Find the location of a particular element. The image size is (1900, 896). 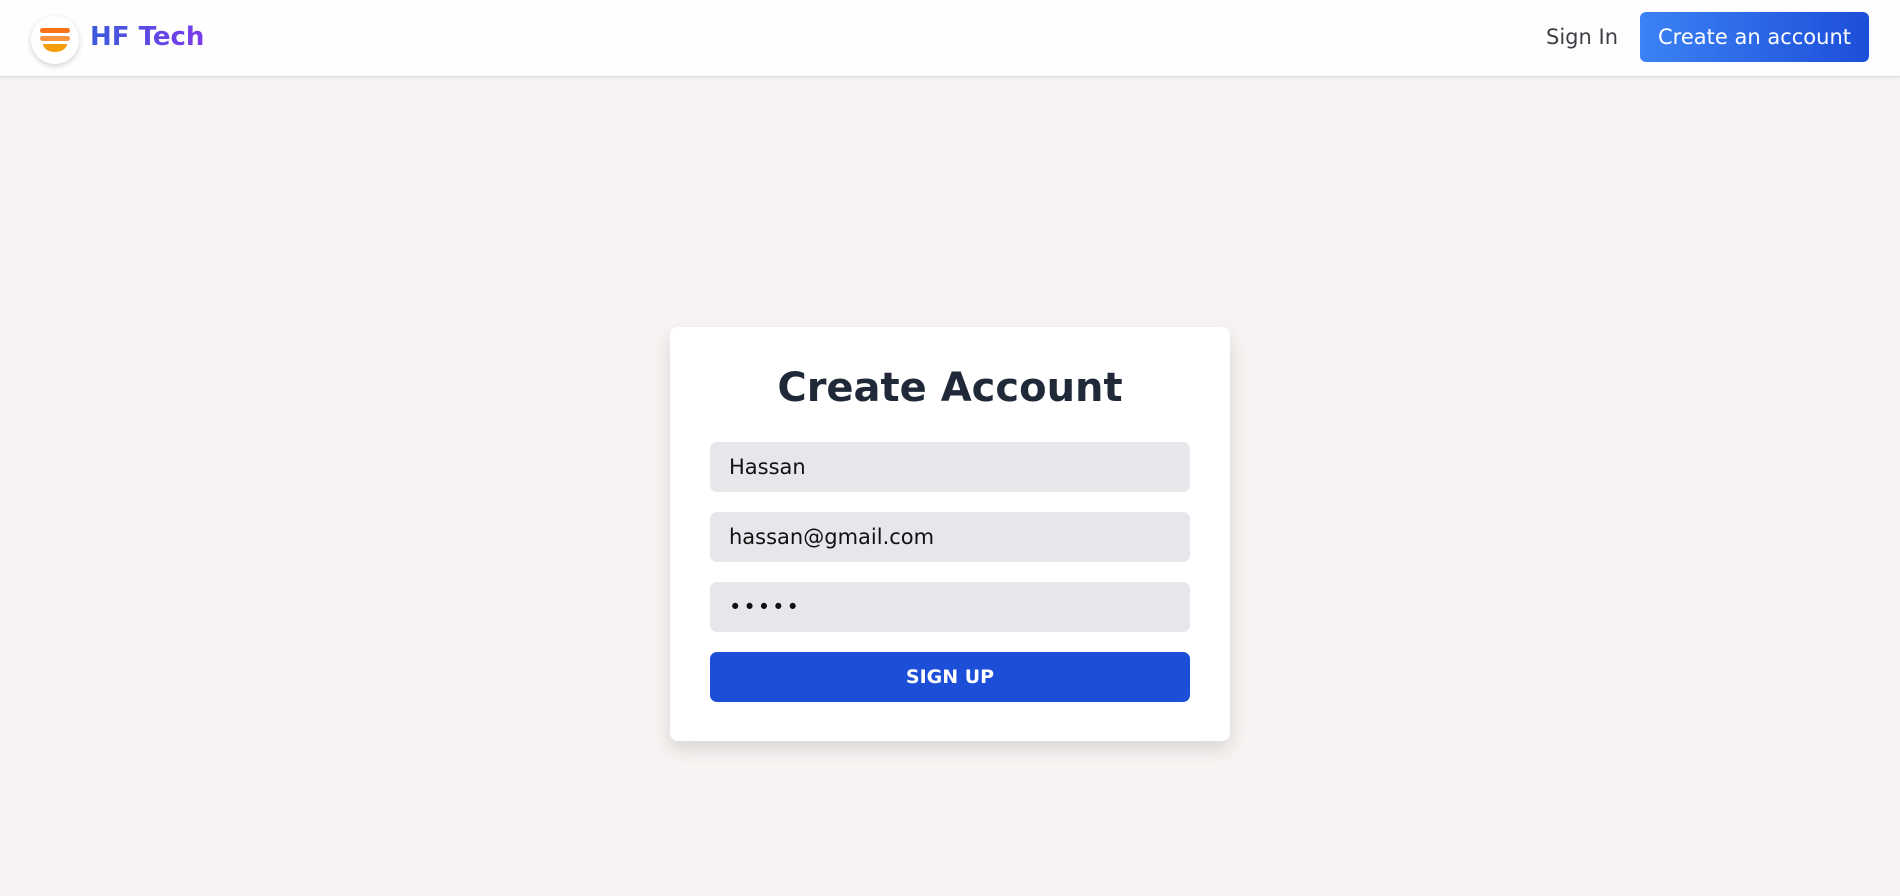

create-account-button: Create an account is located at coordinates (1754, 37).